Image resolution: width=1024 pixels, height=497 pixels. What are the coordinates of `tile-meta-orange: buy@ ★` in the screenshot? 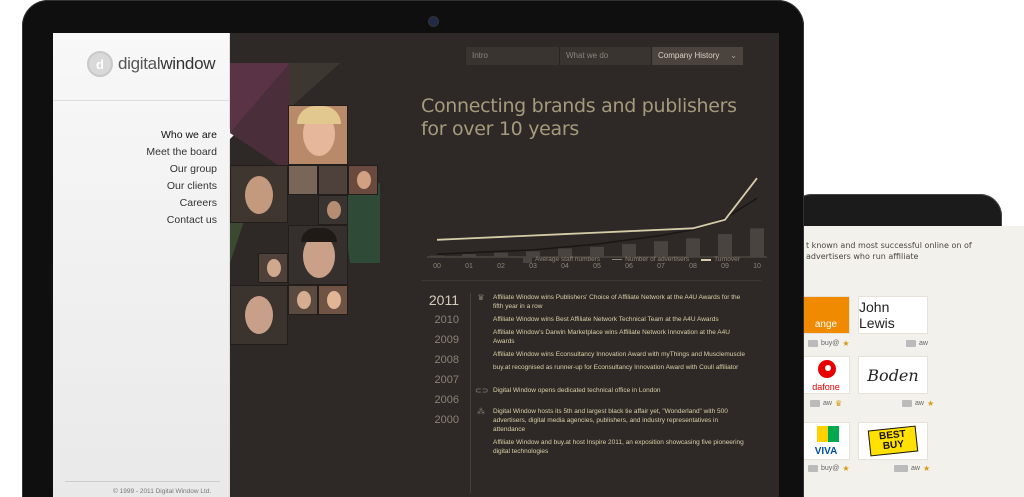 It's located at (829, 343).